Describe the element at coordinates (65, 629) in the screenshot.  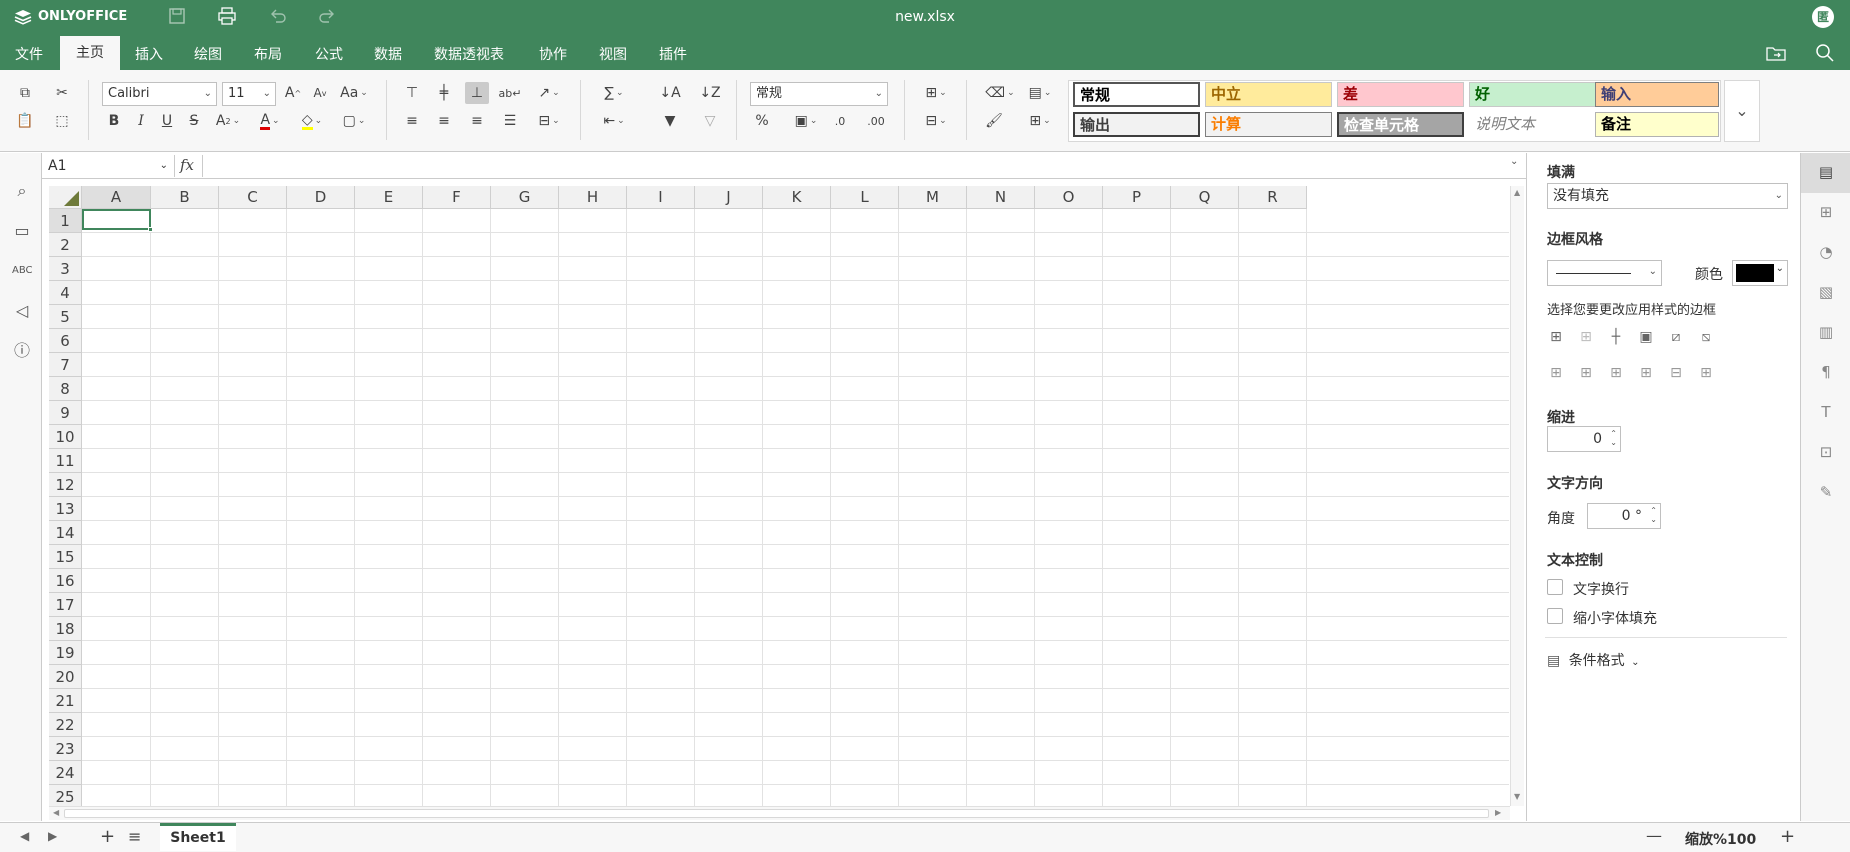
I see `row-header: 18` at that location.